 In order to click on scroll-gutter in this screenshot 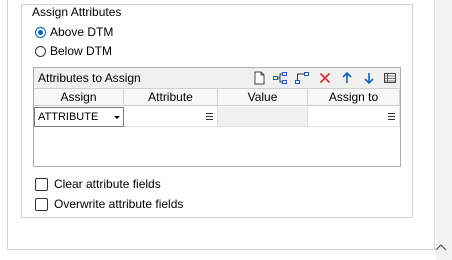, I will do `click(444, 130)`.